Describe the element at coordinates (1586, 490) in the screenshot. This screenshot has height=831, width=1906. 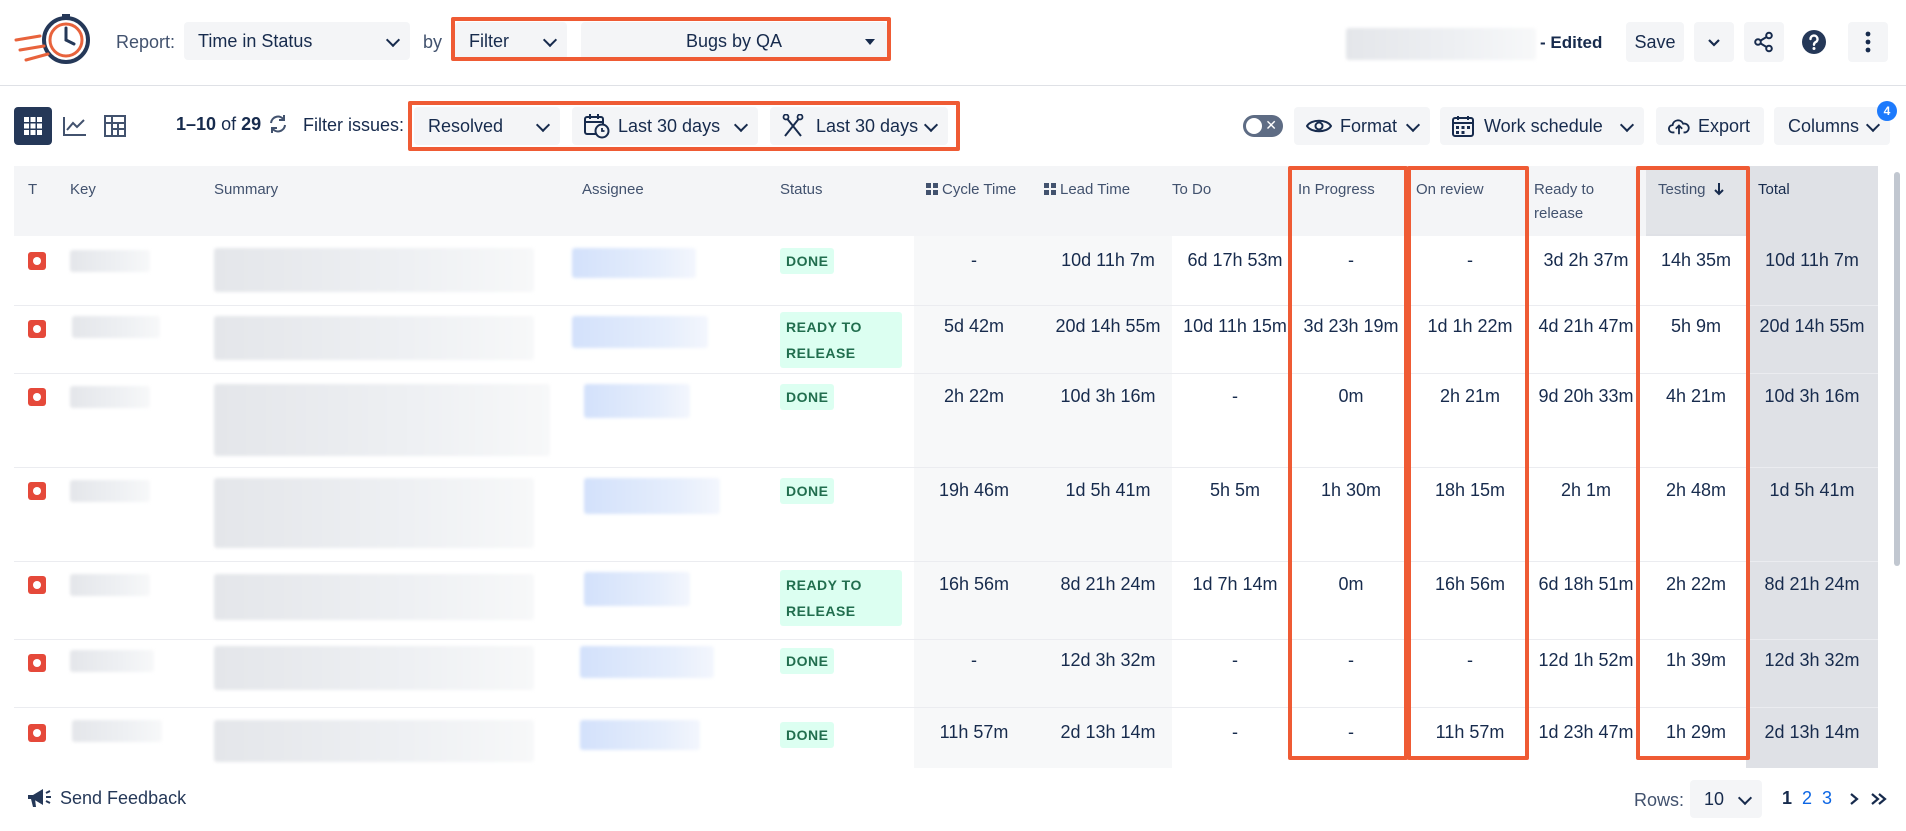
I see `ready-to-release-cell: 2h 1m` at that location.